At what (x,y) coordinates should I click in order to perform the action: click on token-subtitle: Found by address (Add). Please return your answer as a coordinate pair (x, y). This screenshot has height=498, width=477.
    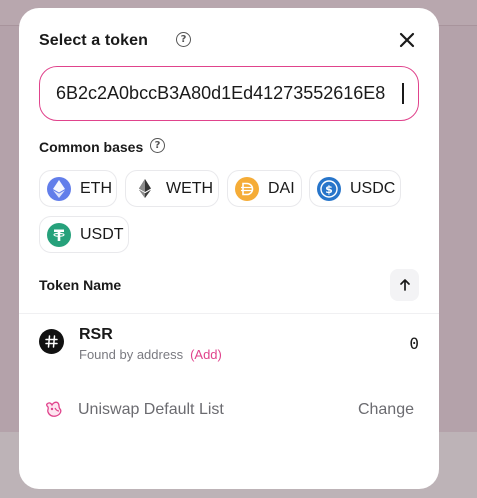
    Looking at the image, I should click on (150, 354).